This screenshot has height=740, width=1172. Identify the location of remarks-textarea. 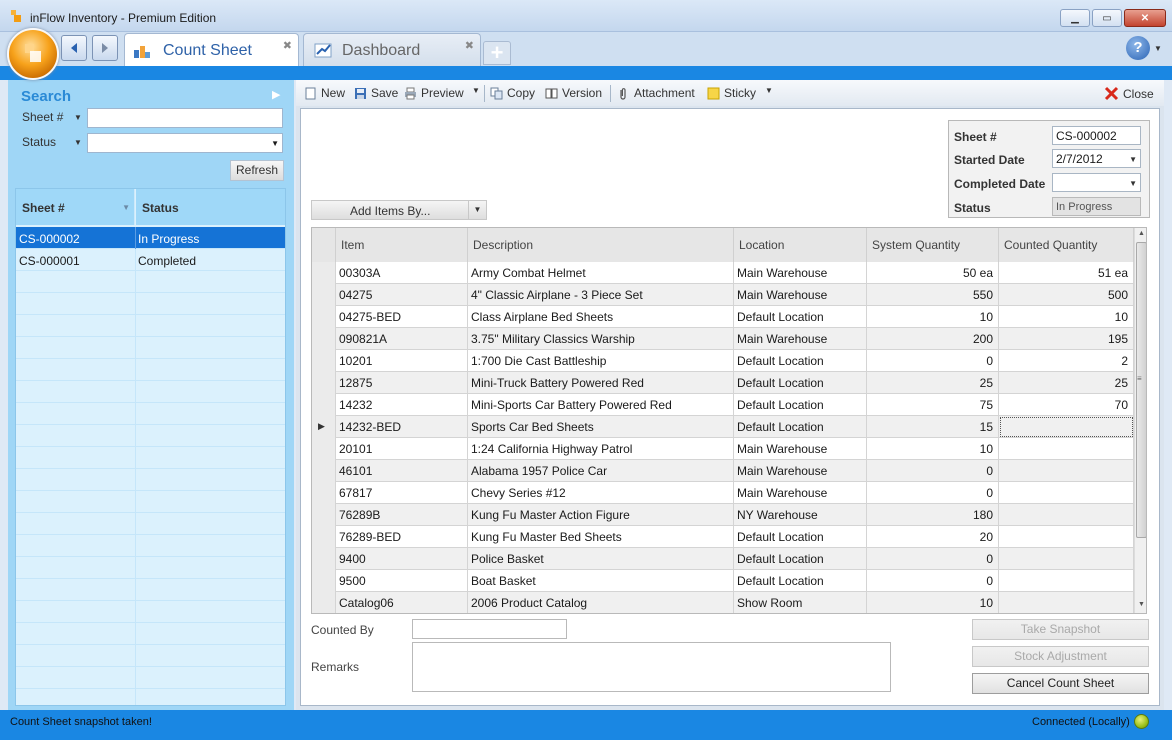
(651, 667).